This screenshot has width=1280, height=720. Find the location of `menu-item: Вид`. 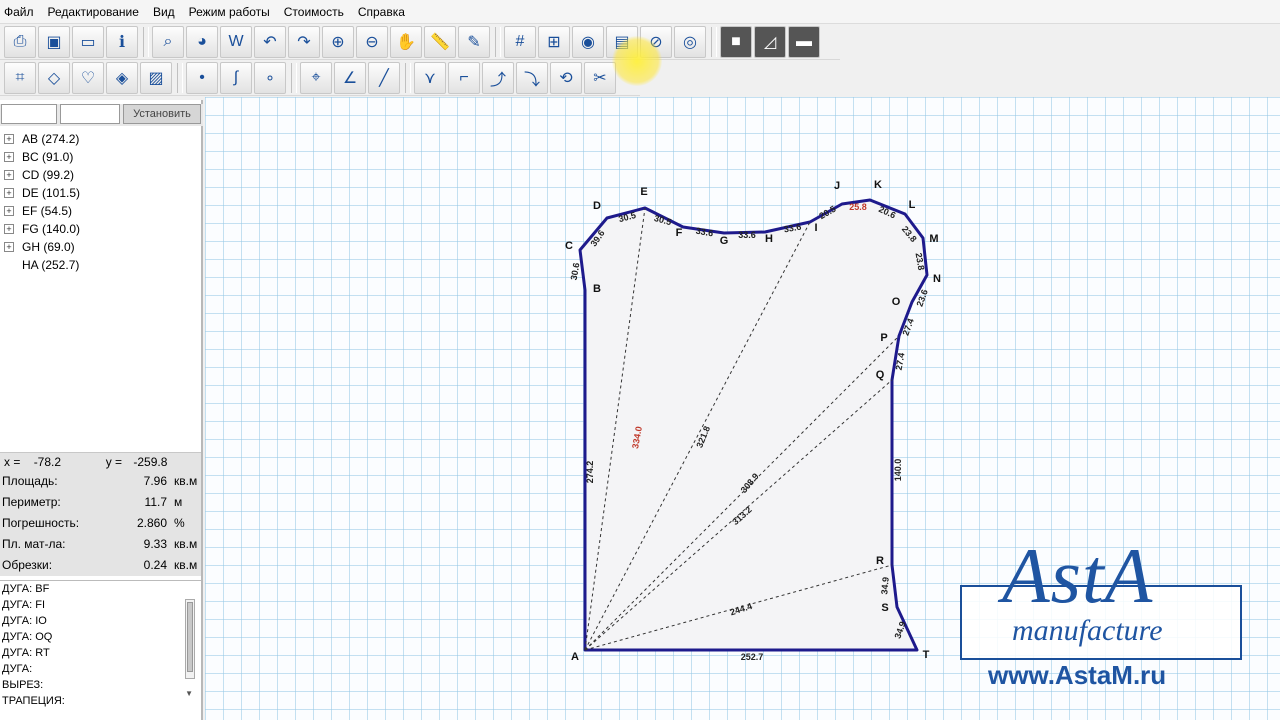

menu-item: Вид is located at coordinates (164, 12).